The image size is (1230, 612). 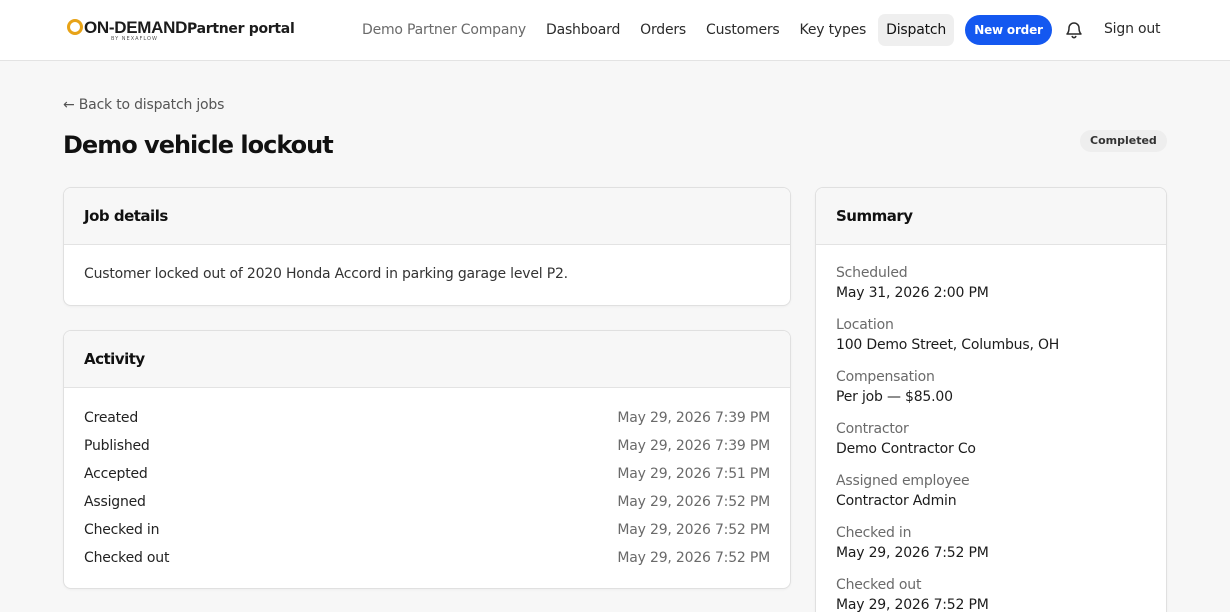 I want to click on activity-event: Assigned, so click(x=115, y=502).